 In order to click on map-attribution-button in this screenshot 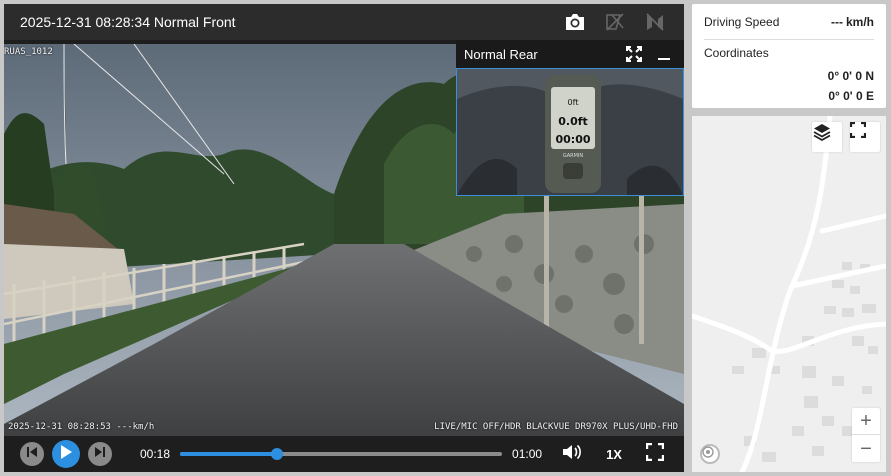, I will do `click(710, 454)`.